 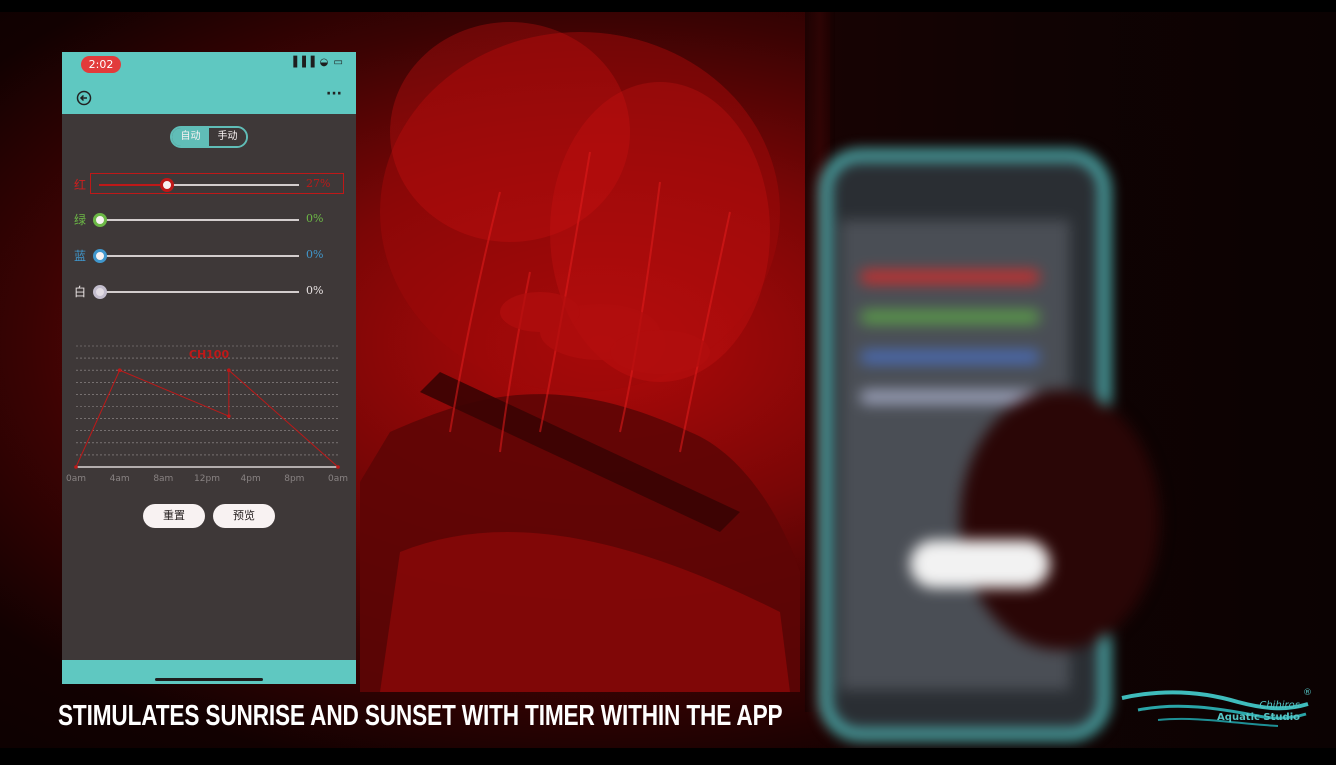 I want to click on more-menu-icon: ···, so click(x=334, y=94).